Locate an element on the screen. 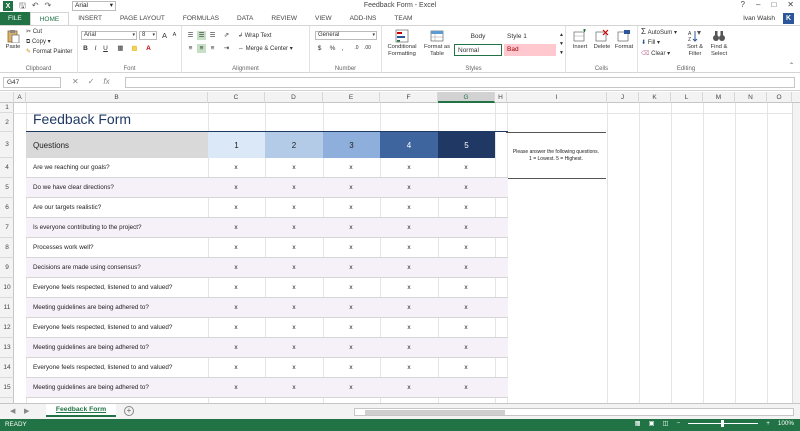 Image resolution: width=800 pixels, height=431 pixels. decrease-decimal-icon: .00 is located at coordinates (367, 48).